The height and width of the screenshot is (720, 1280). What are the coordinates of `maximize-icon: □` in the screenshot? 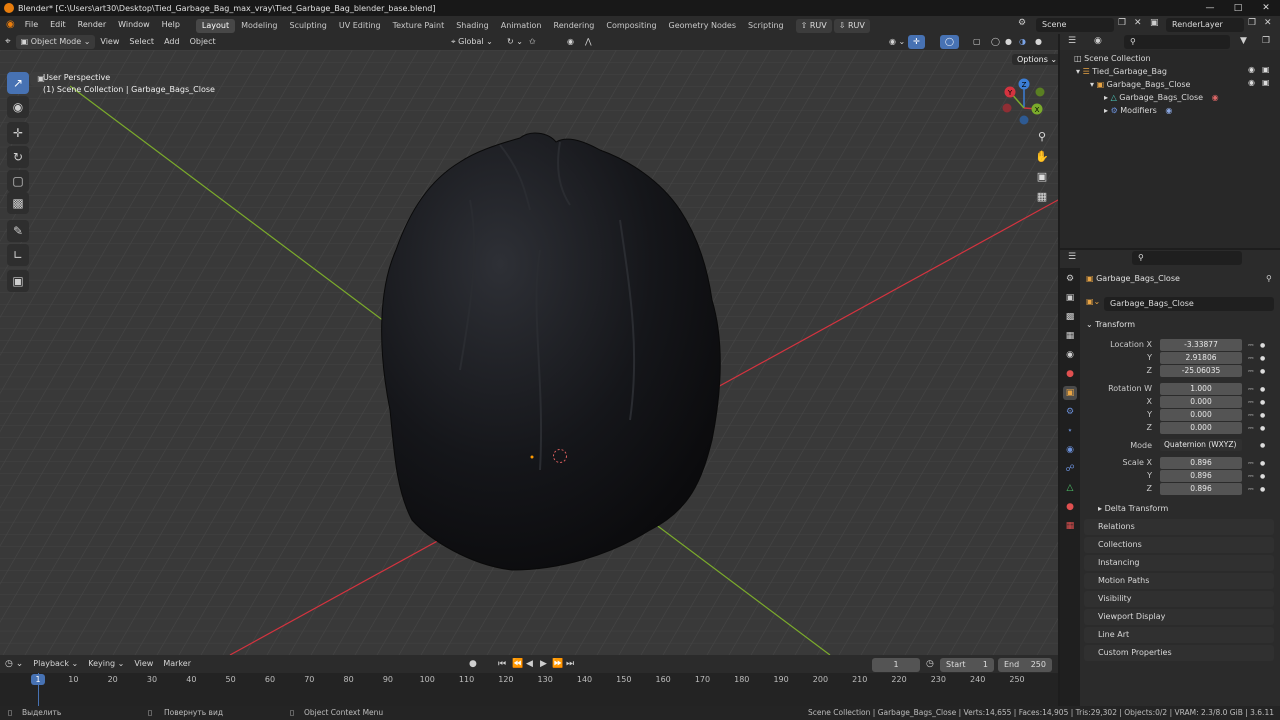 It's located at (1238, 8).